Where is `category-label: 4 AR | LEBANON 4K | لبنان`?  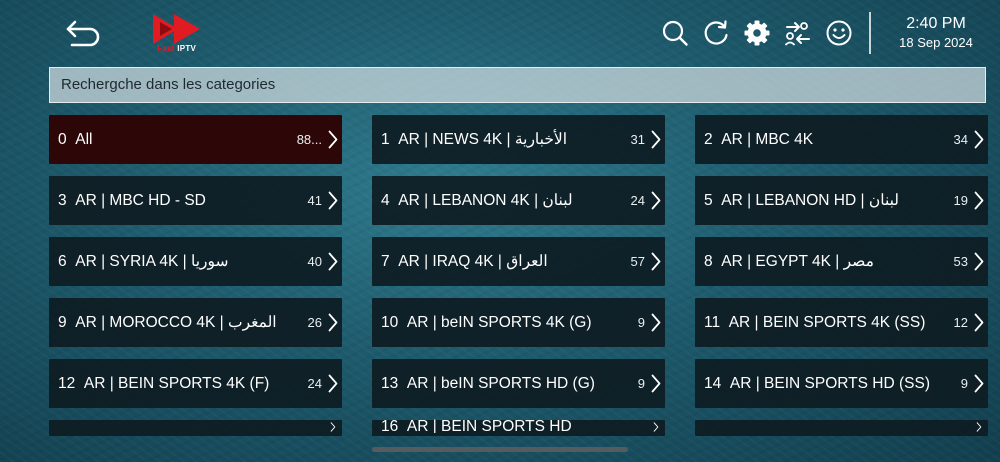 category-label: 4 AR | LEBANON 4K | لبنان is located at coordinates (497, 200).